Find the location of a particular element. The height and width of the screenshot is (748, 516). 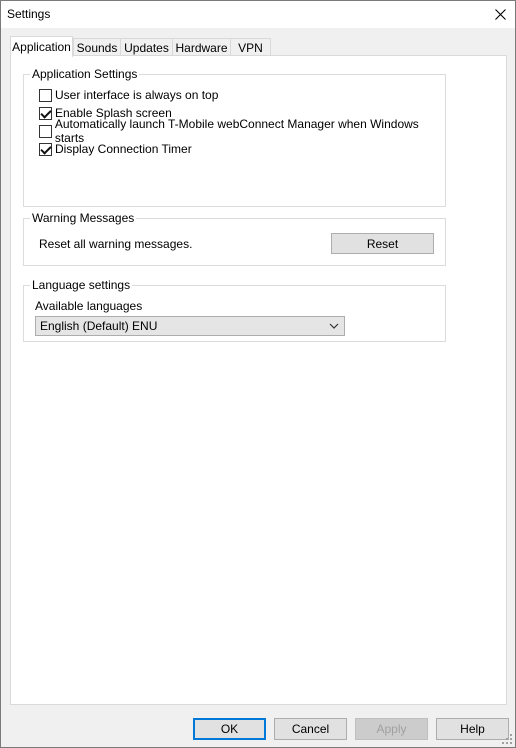

tab-label: Hardware is located at coordinates (201, 47).